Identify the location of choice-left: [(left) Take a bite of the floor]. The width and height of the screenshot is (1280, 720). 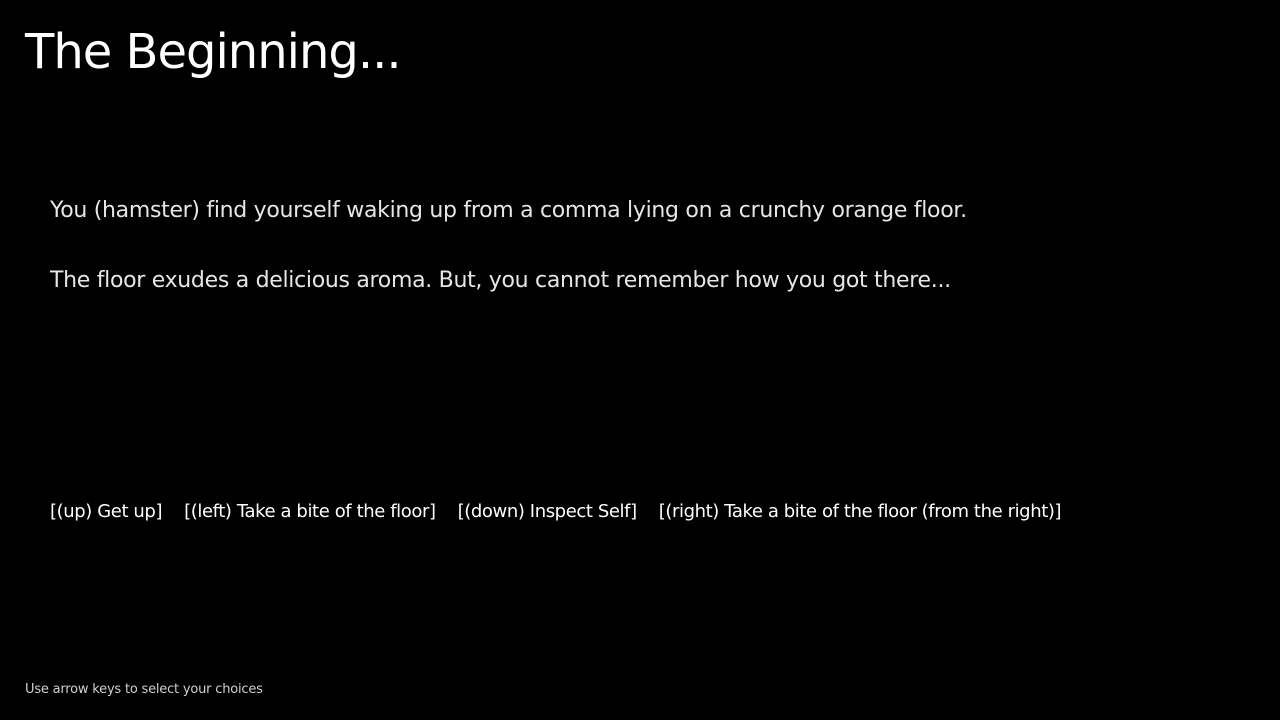
(310, 512).